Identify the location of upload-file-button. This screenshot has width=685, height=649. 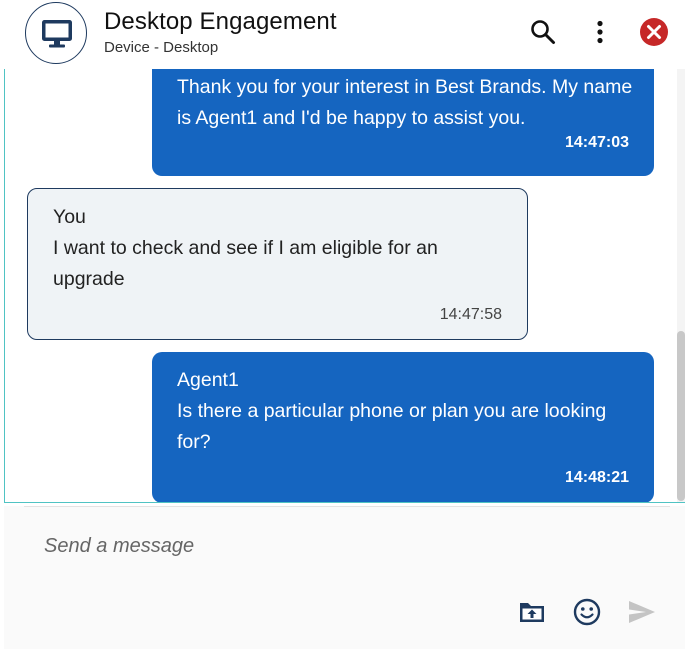
(532, 612).